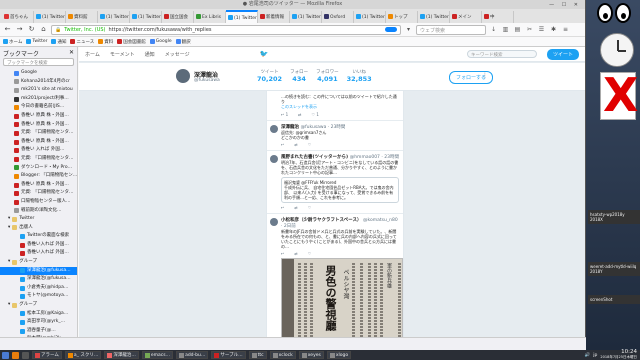  What do you see at coordinates (131, 42) in the screenshot?
I see `bookmark-item: 国会図書館` at bounding box center [131, 42].